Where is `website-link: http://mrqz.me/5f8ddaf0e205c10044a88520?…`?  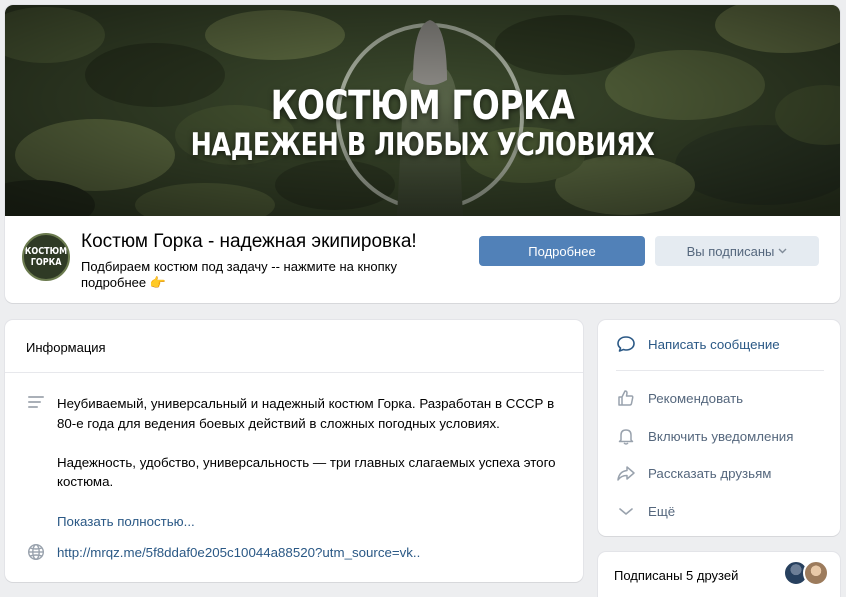
website-link: http://mrqz.me/5f8ddaf0e205c10044a88520?… is located at coordinates (238, 552).